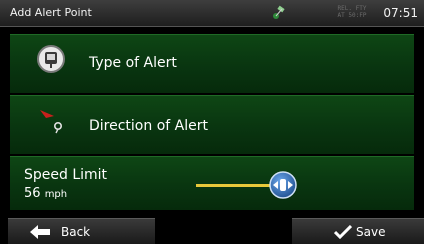 This screenshot has width=424, height=244. Describe the element at coordinates (51, 12) in the screenshot. I see `screen-title: Add Alert Point` at that location.